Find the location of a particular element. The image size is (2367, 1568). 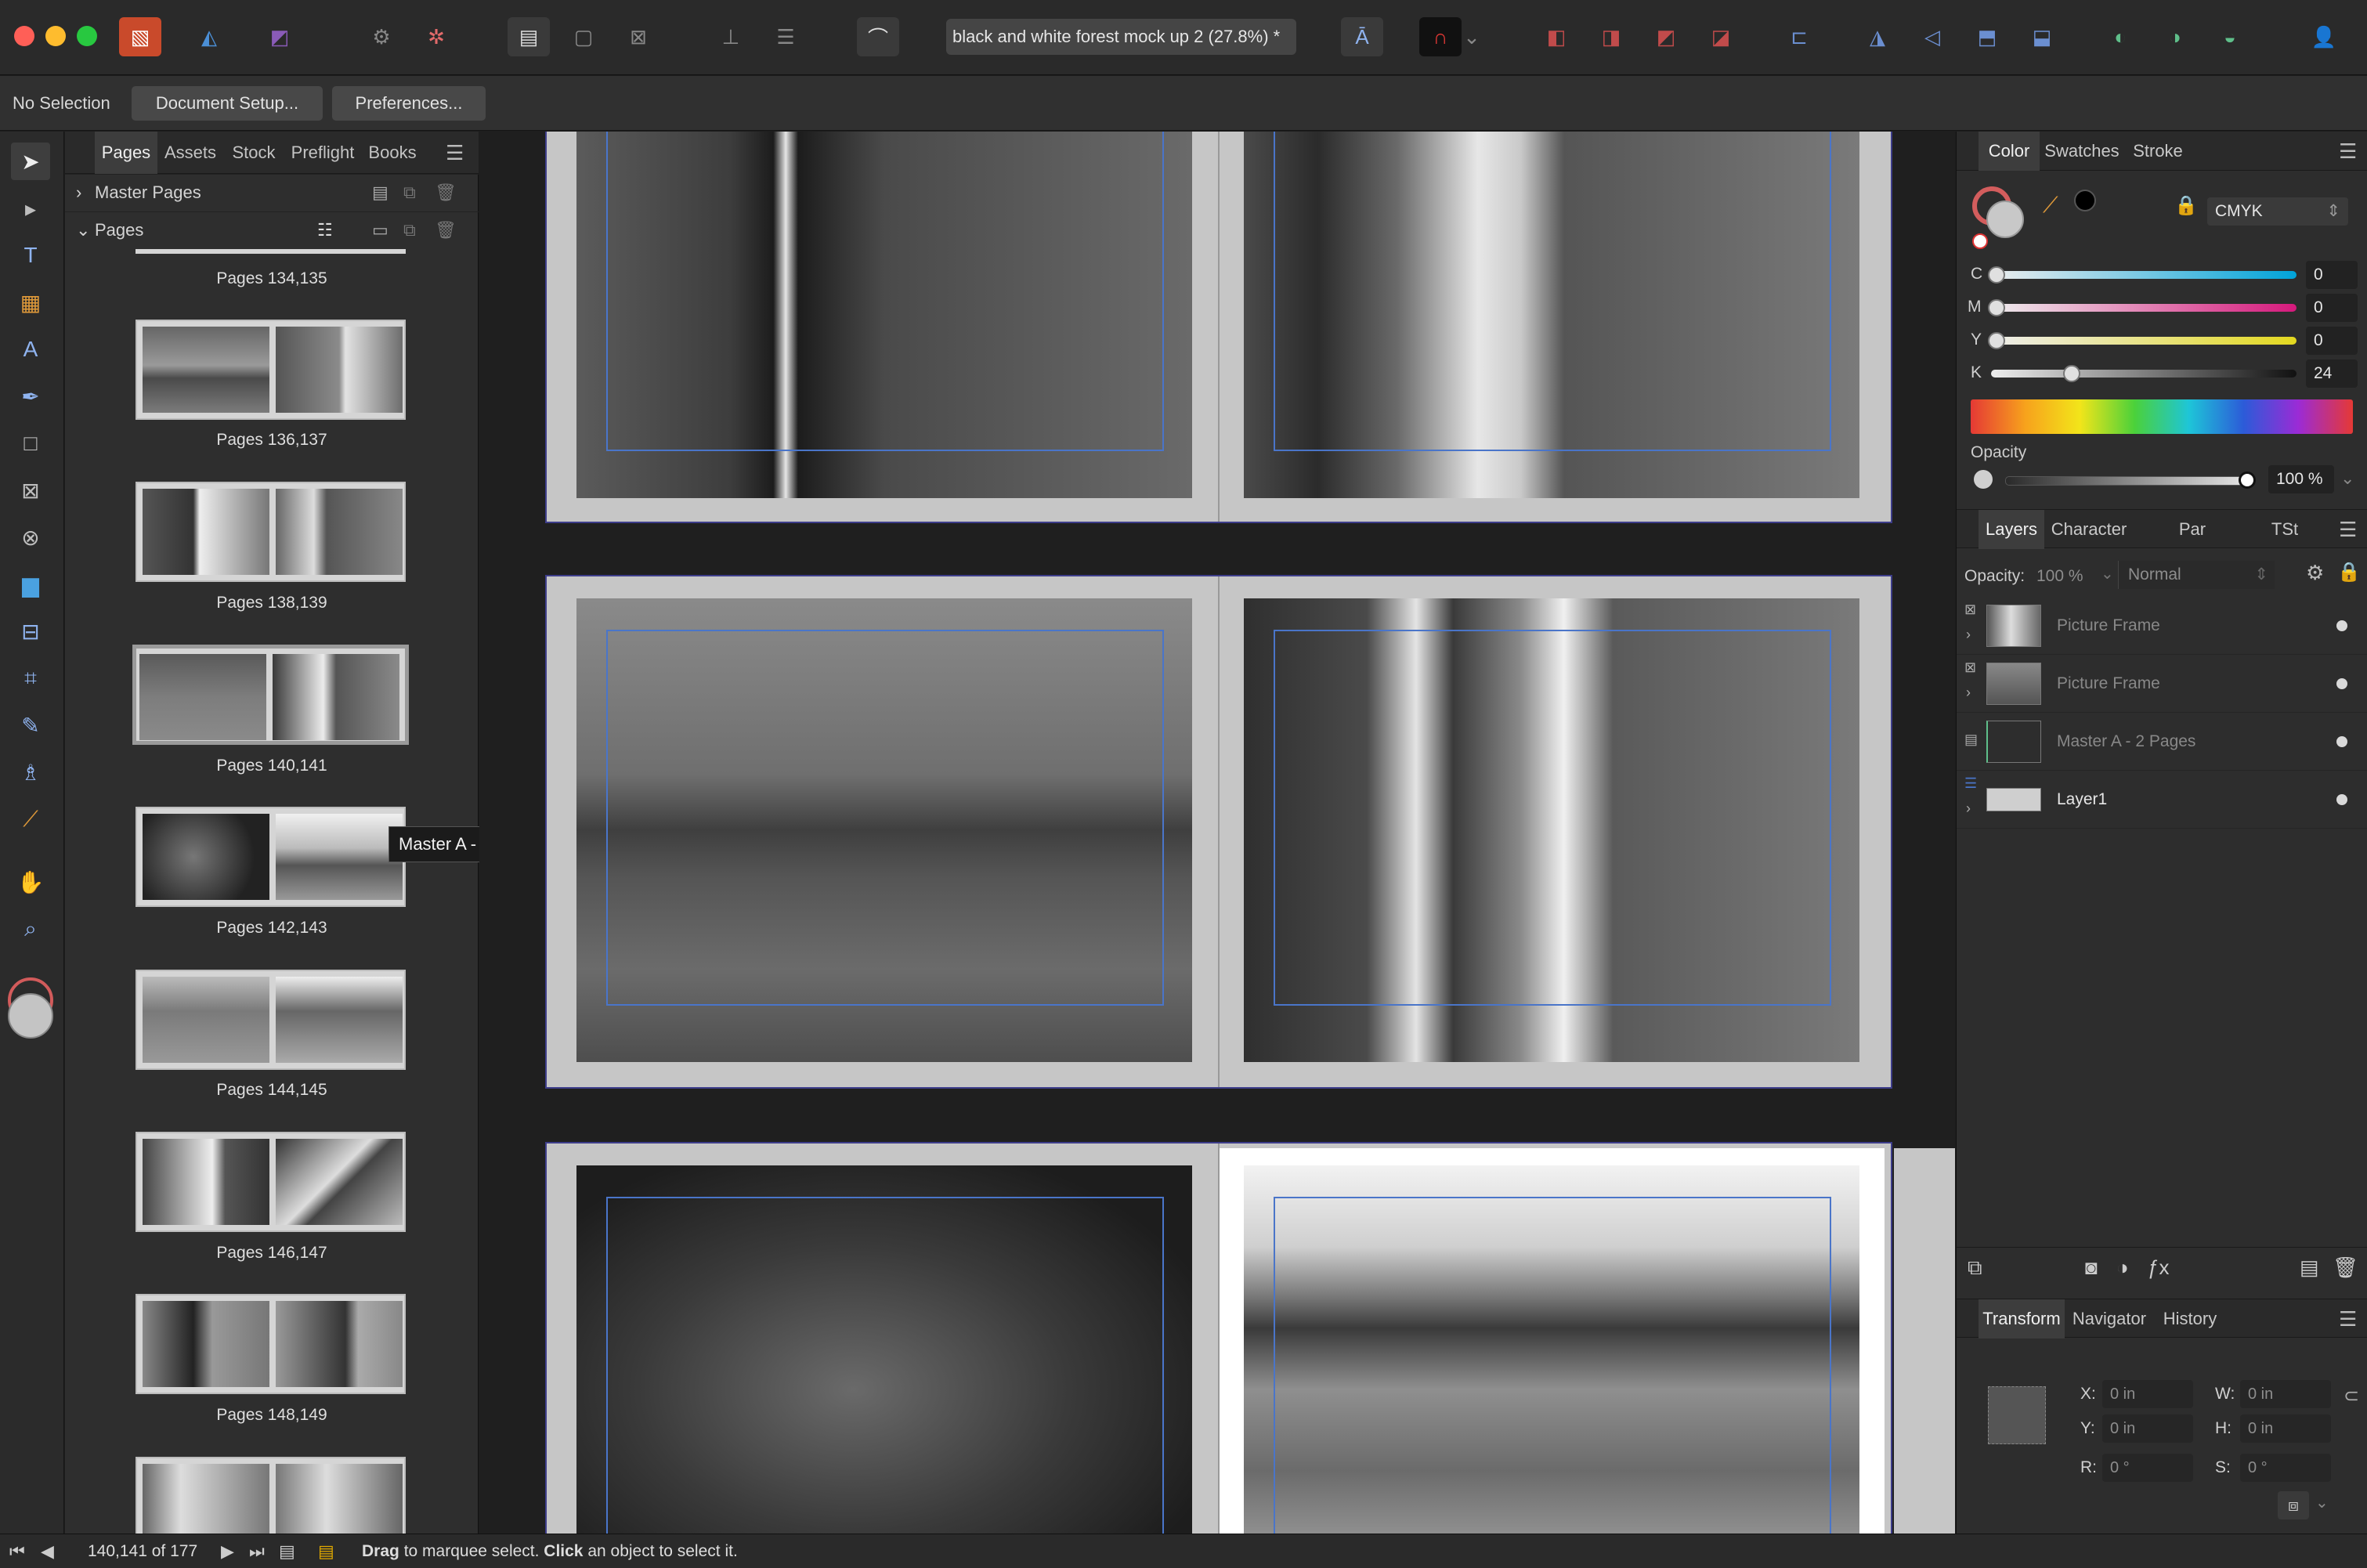

page-right-selected is located at coordinates (1552, 1341).